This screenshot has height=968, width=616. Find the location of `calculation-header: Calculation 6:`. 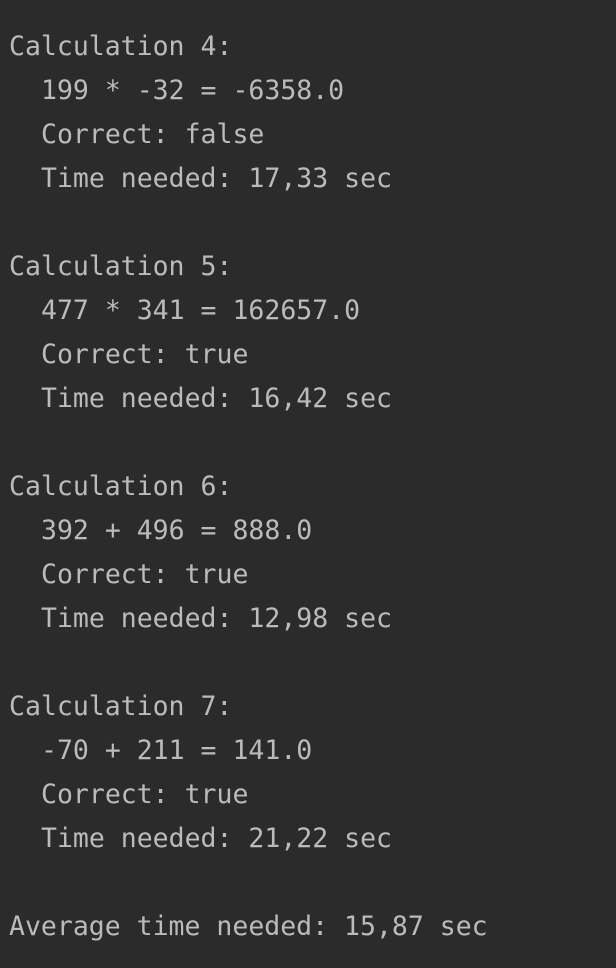

calculation-header: Calculation 6: is located at coordinates (121, 486).